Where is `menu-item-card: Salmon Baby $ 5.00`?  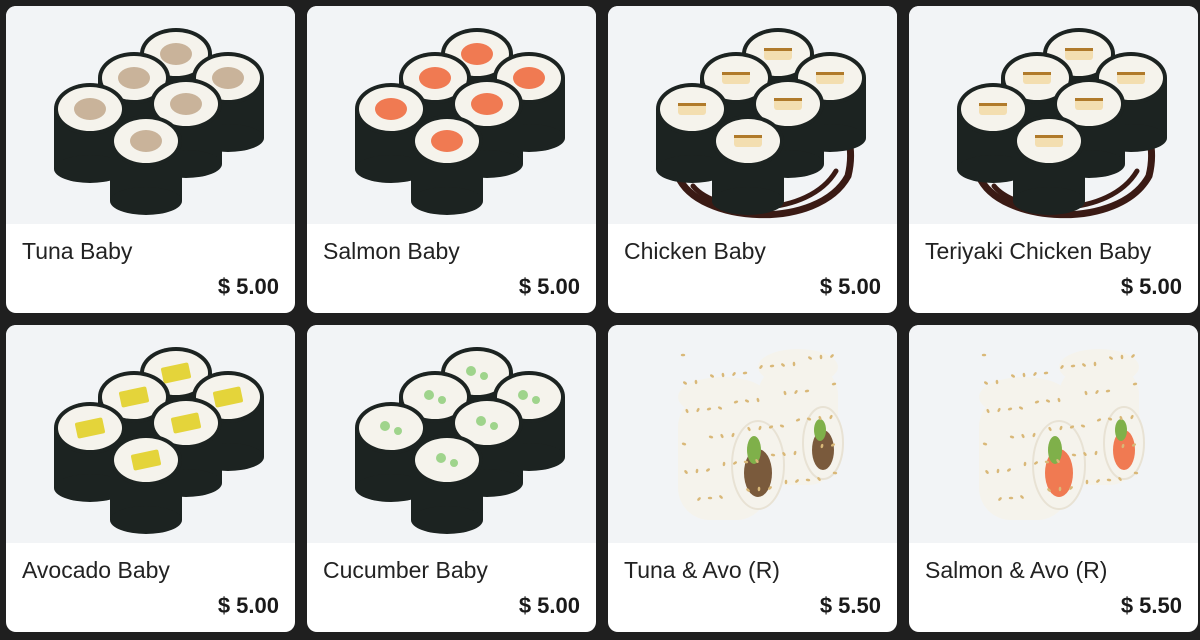 menu-item-card: Salmon Baby $ 5.00 is located at coordinates (451, 159).